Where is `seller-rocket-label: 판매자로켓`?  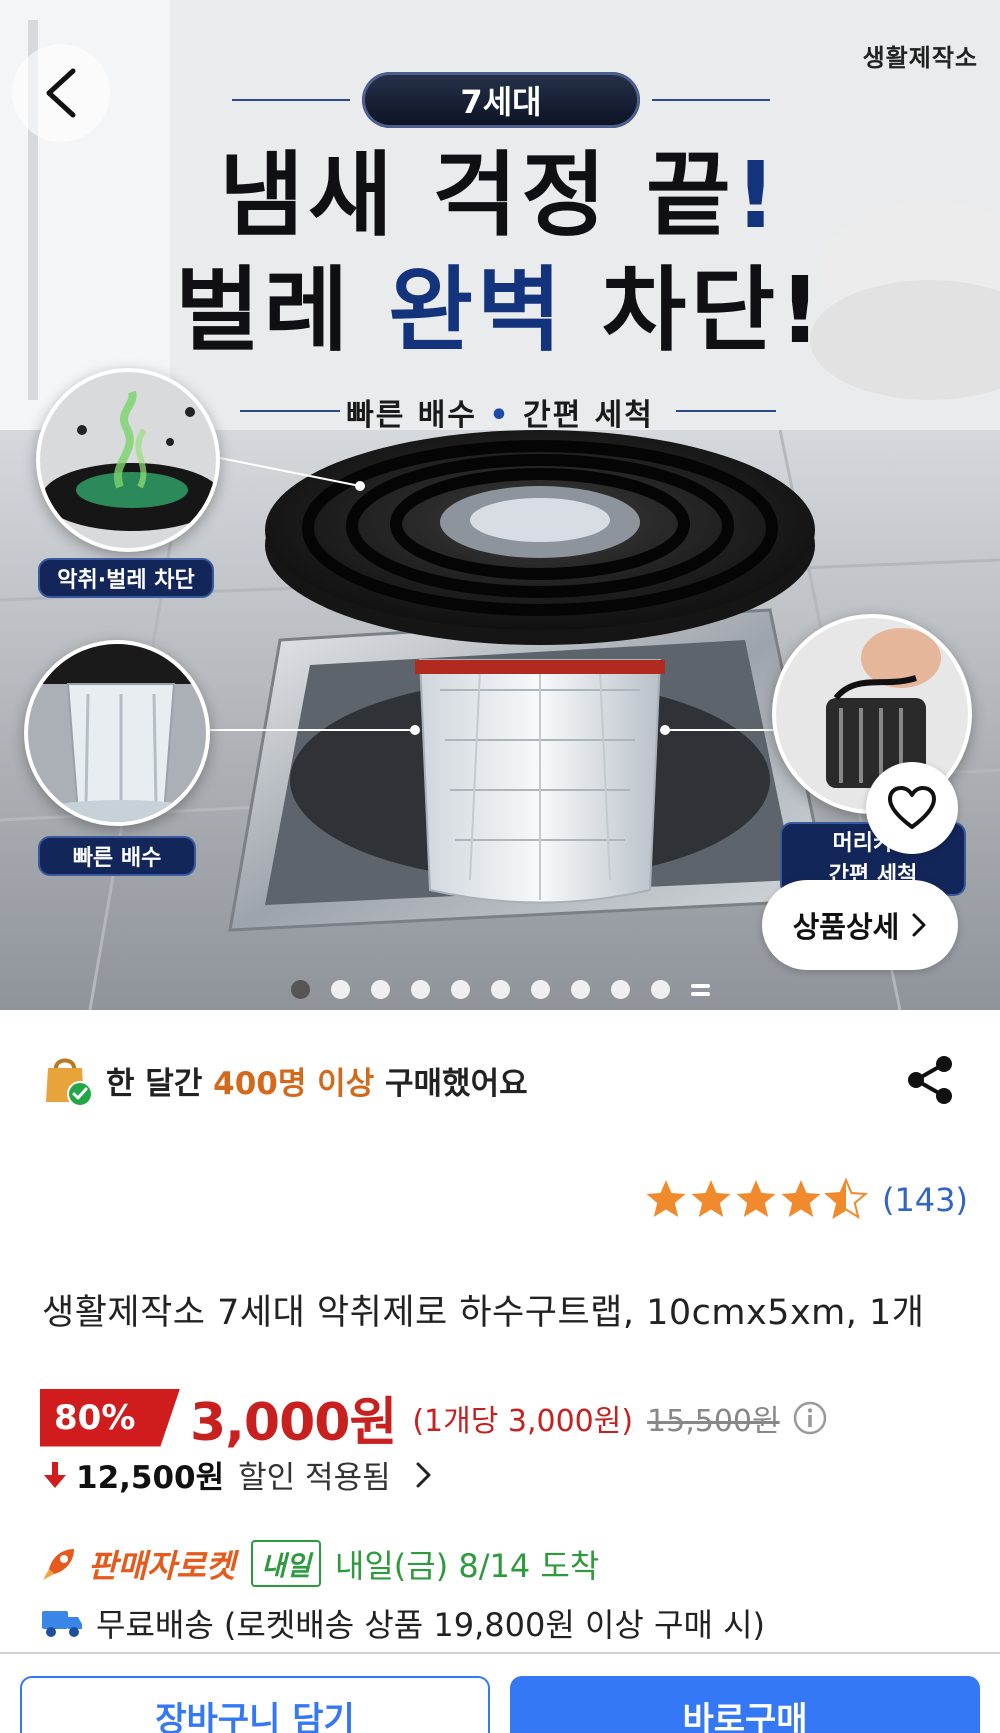
seller-rocket-label: 판매자로켓 is located at coordinates (162, 1565).